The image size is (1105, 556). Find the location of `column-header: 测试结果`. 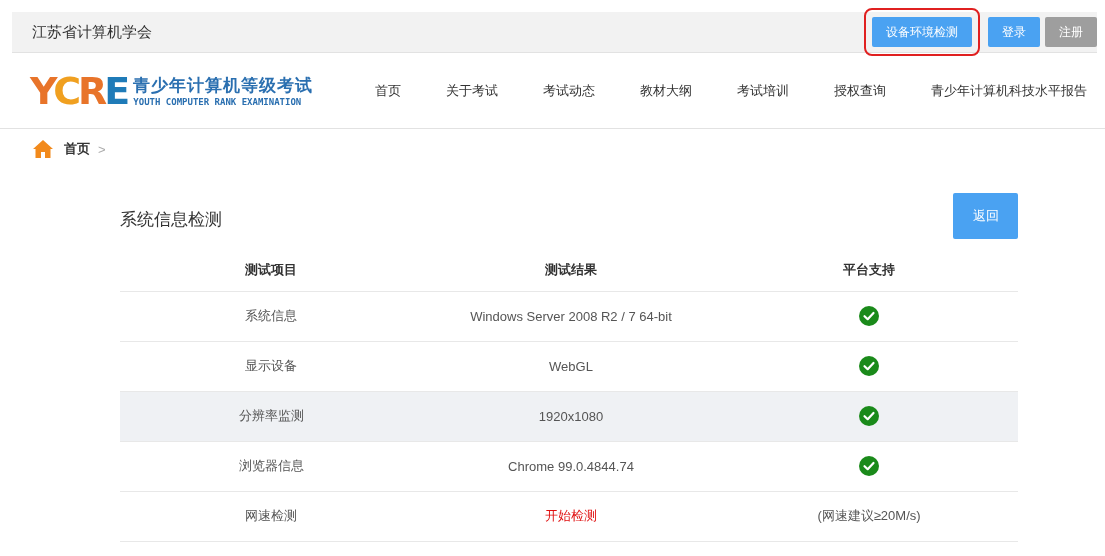

column-header: 测试结果 is located at coordinates (571, 270).